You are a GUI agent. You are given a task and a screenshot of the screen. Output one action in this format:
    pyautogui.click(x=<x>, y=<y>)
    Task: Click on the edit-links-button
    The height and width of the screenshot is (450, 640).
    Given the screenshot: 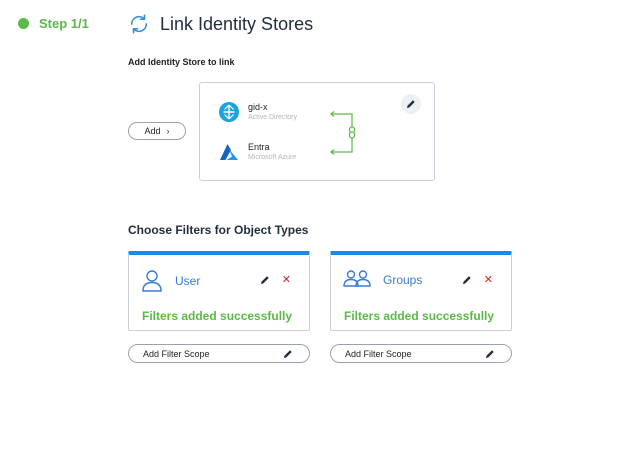 What is the action you would take?
    pyautogui.click(x=411, y=104)
    